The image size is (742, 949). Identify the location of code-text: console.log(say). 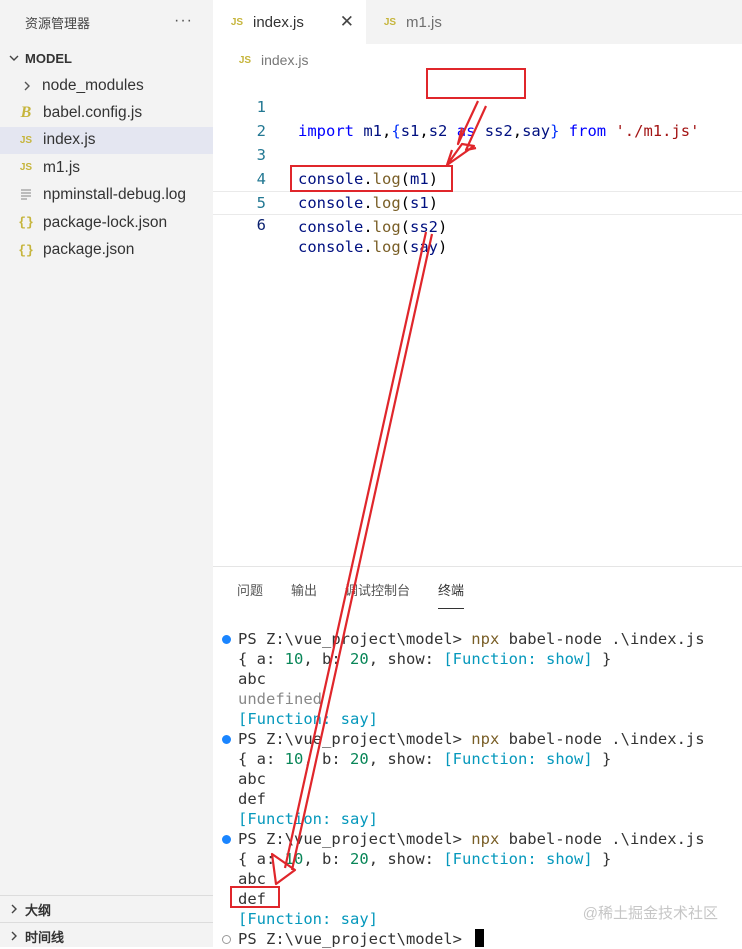
(373, 247).